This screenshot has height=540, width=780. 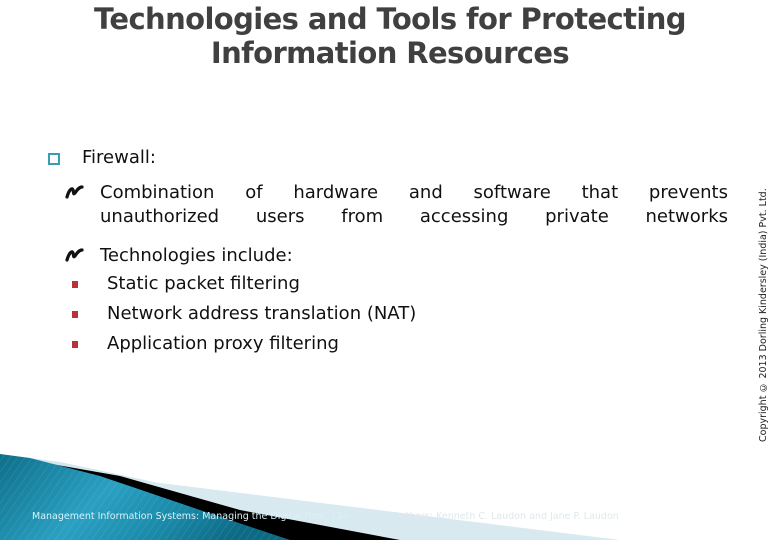 I want to click on bullet-technologies-include: Technologies include:, so click(x=178, y=256).